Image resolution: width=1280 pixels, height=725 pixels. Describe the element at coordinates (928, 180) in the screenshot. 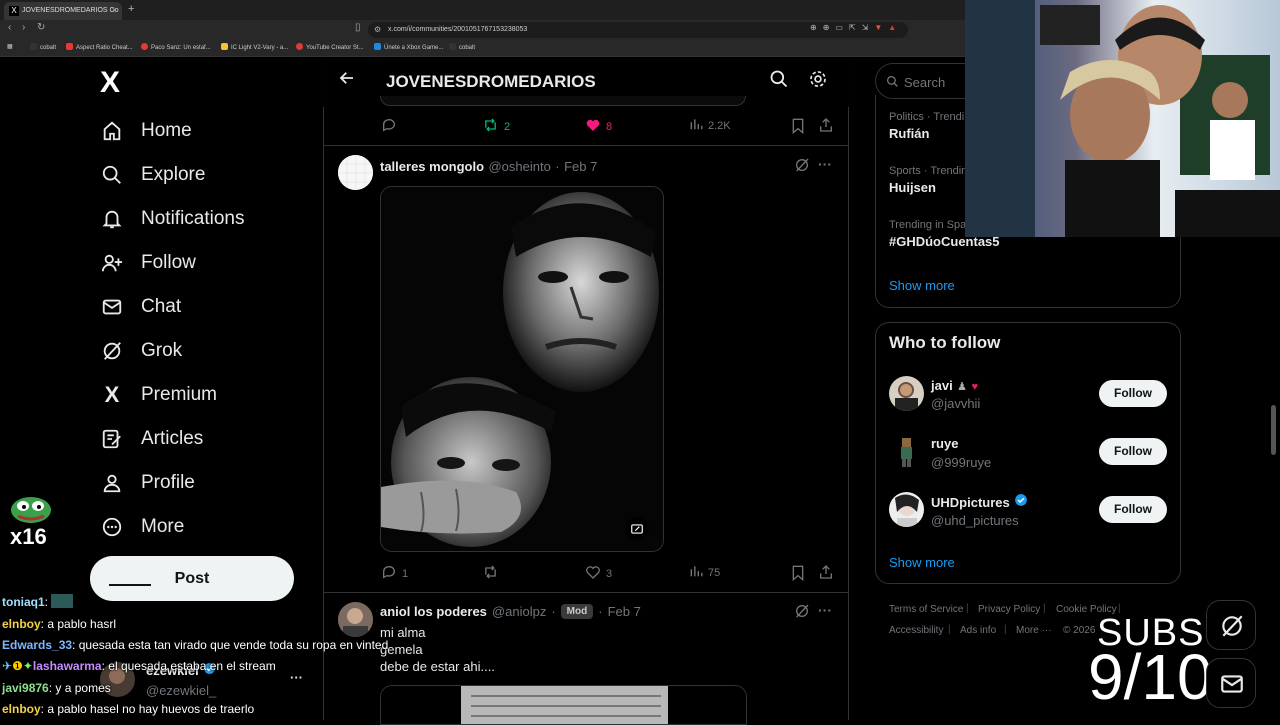

I see `trend-item: Sports · Trendin Huijsen` at that location.